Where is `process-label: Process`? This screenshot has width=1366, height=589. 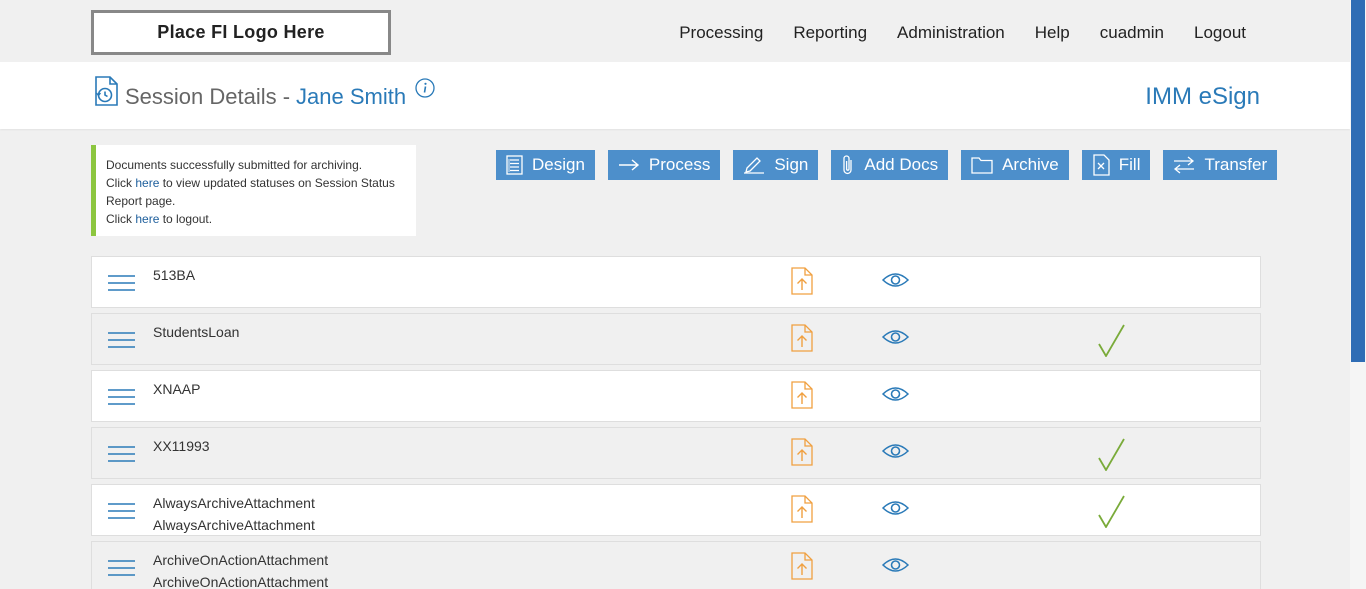
process-label: Process is located at coordinates (679, 164).